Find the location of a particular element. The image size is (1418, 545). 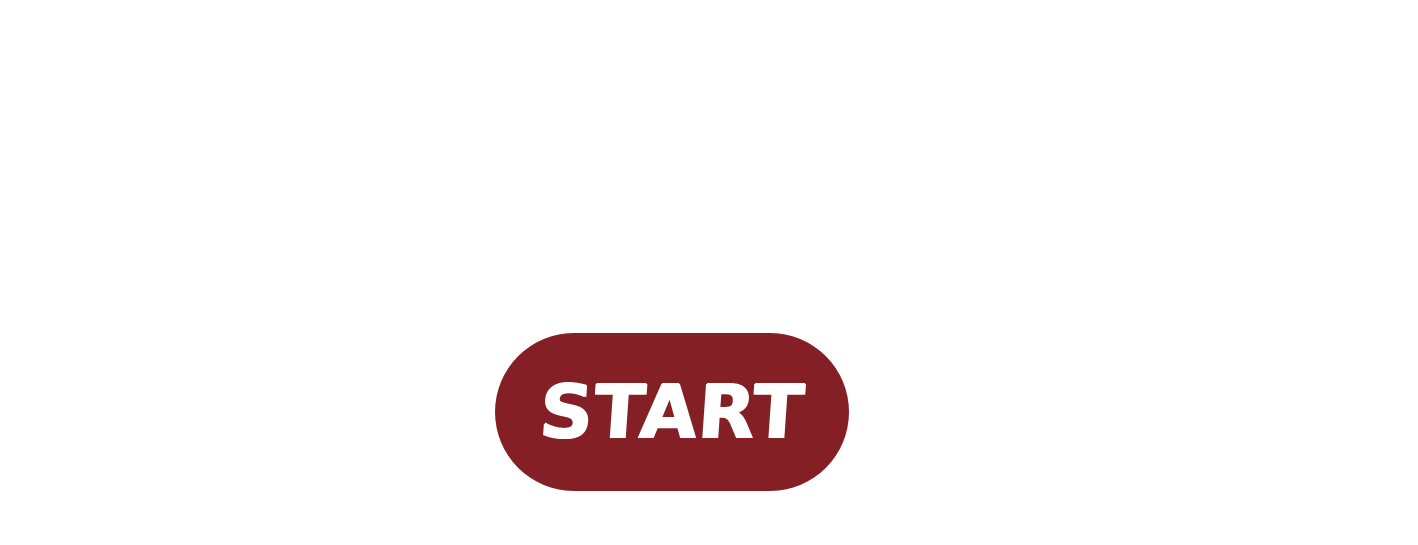

start-button: START is located at coordinates (672, 412).